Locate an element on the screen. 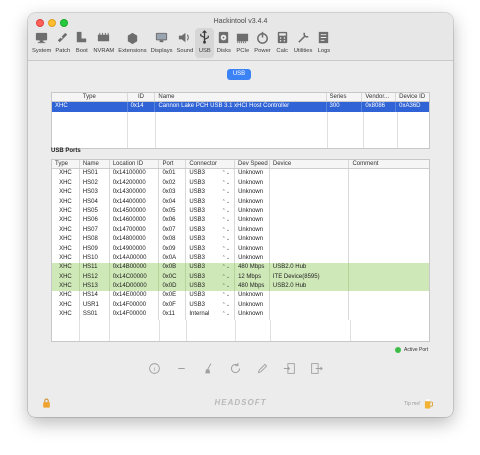 This screenshot has height=455, width=480. port-row: XHC SS01 0x14F00000 0x11 Internal ⌃⌄ Unknown is located at coordinates (240, 315).